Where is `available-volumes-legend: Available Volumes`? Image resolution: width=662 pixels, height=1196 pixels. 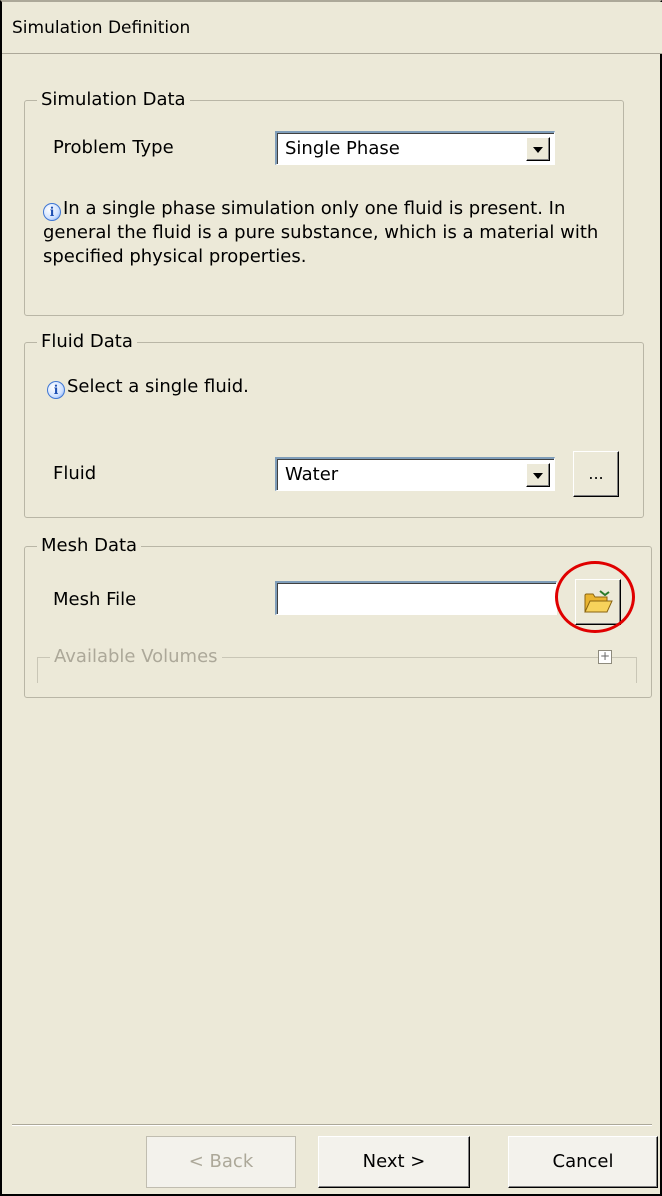 available-volumes-legend: Available Volumes is located at coordinates (136, 656).